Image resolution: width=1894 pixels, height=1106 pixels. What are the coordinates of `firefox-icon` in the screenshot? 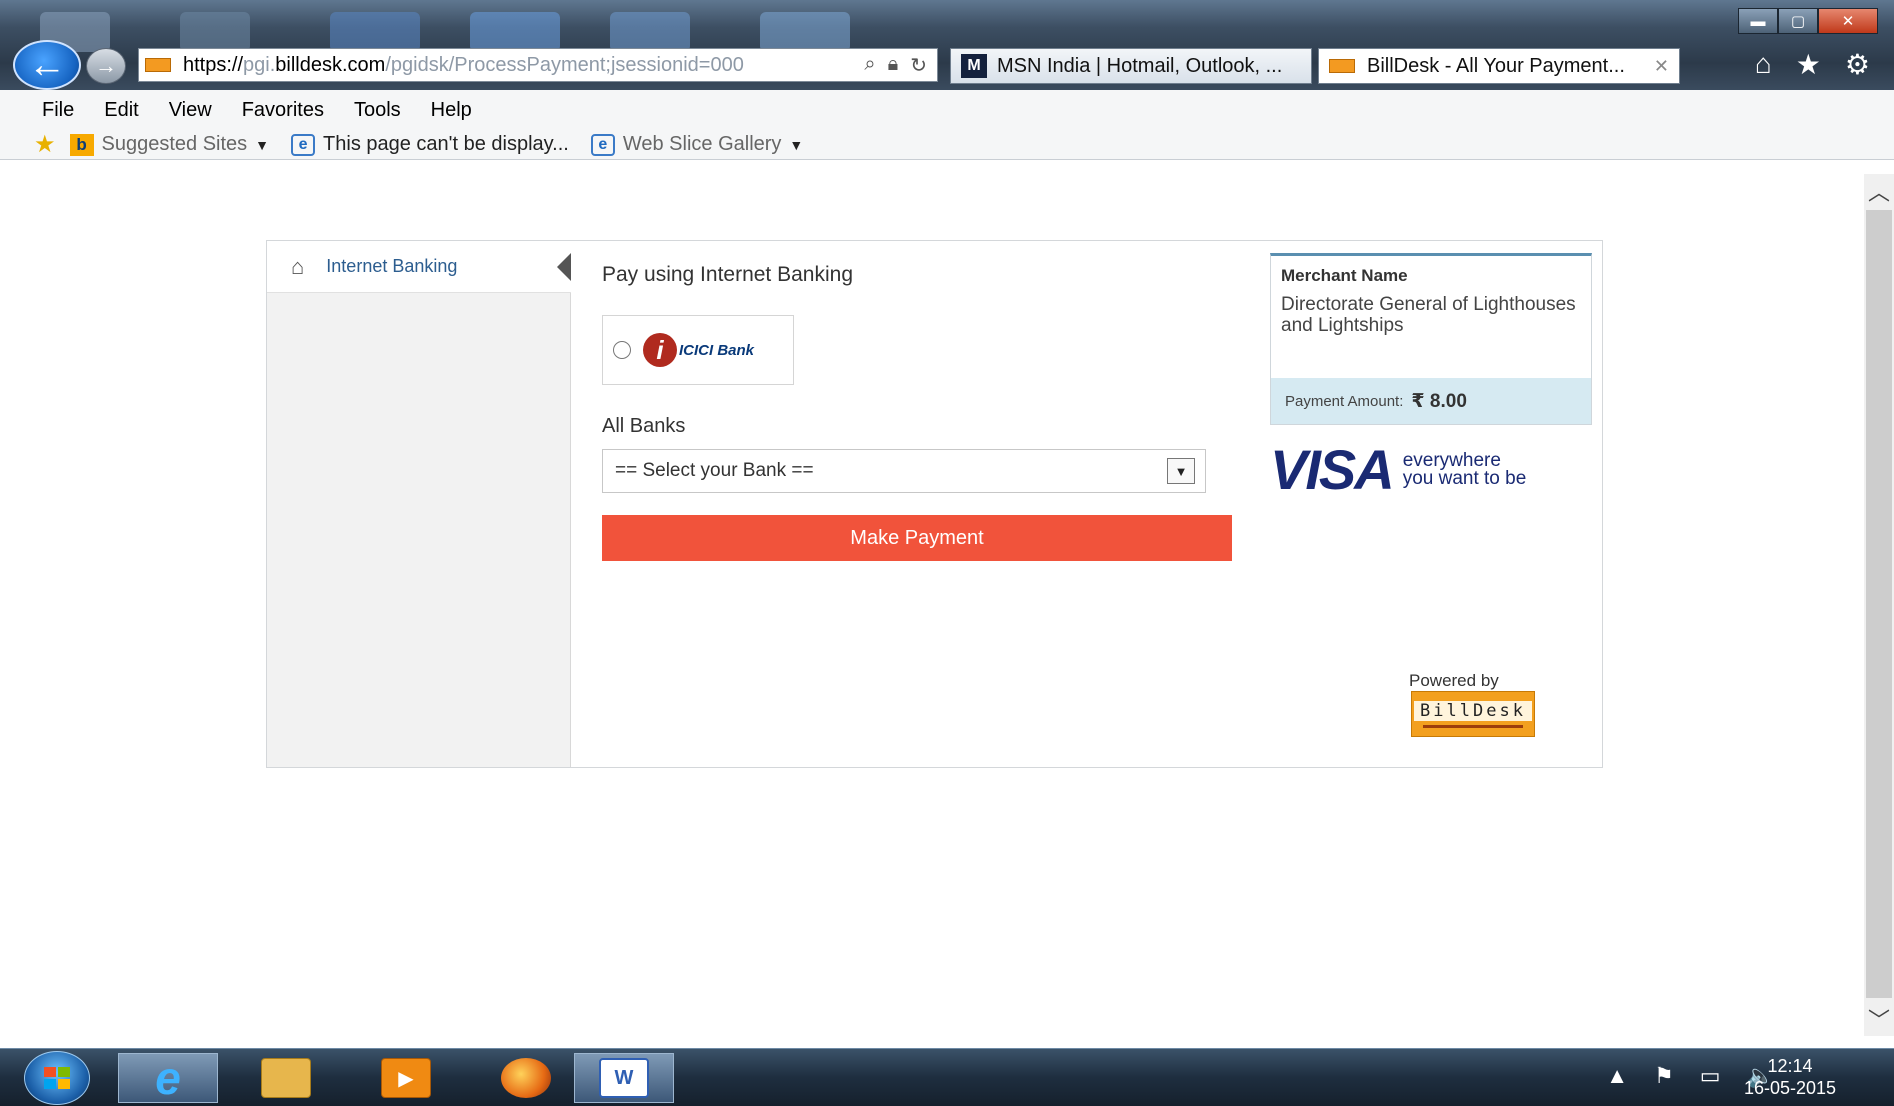 It's located at (526, 1078).